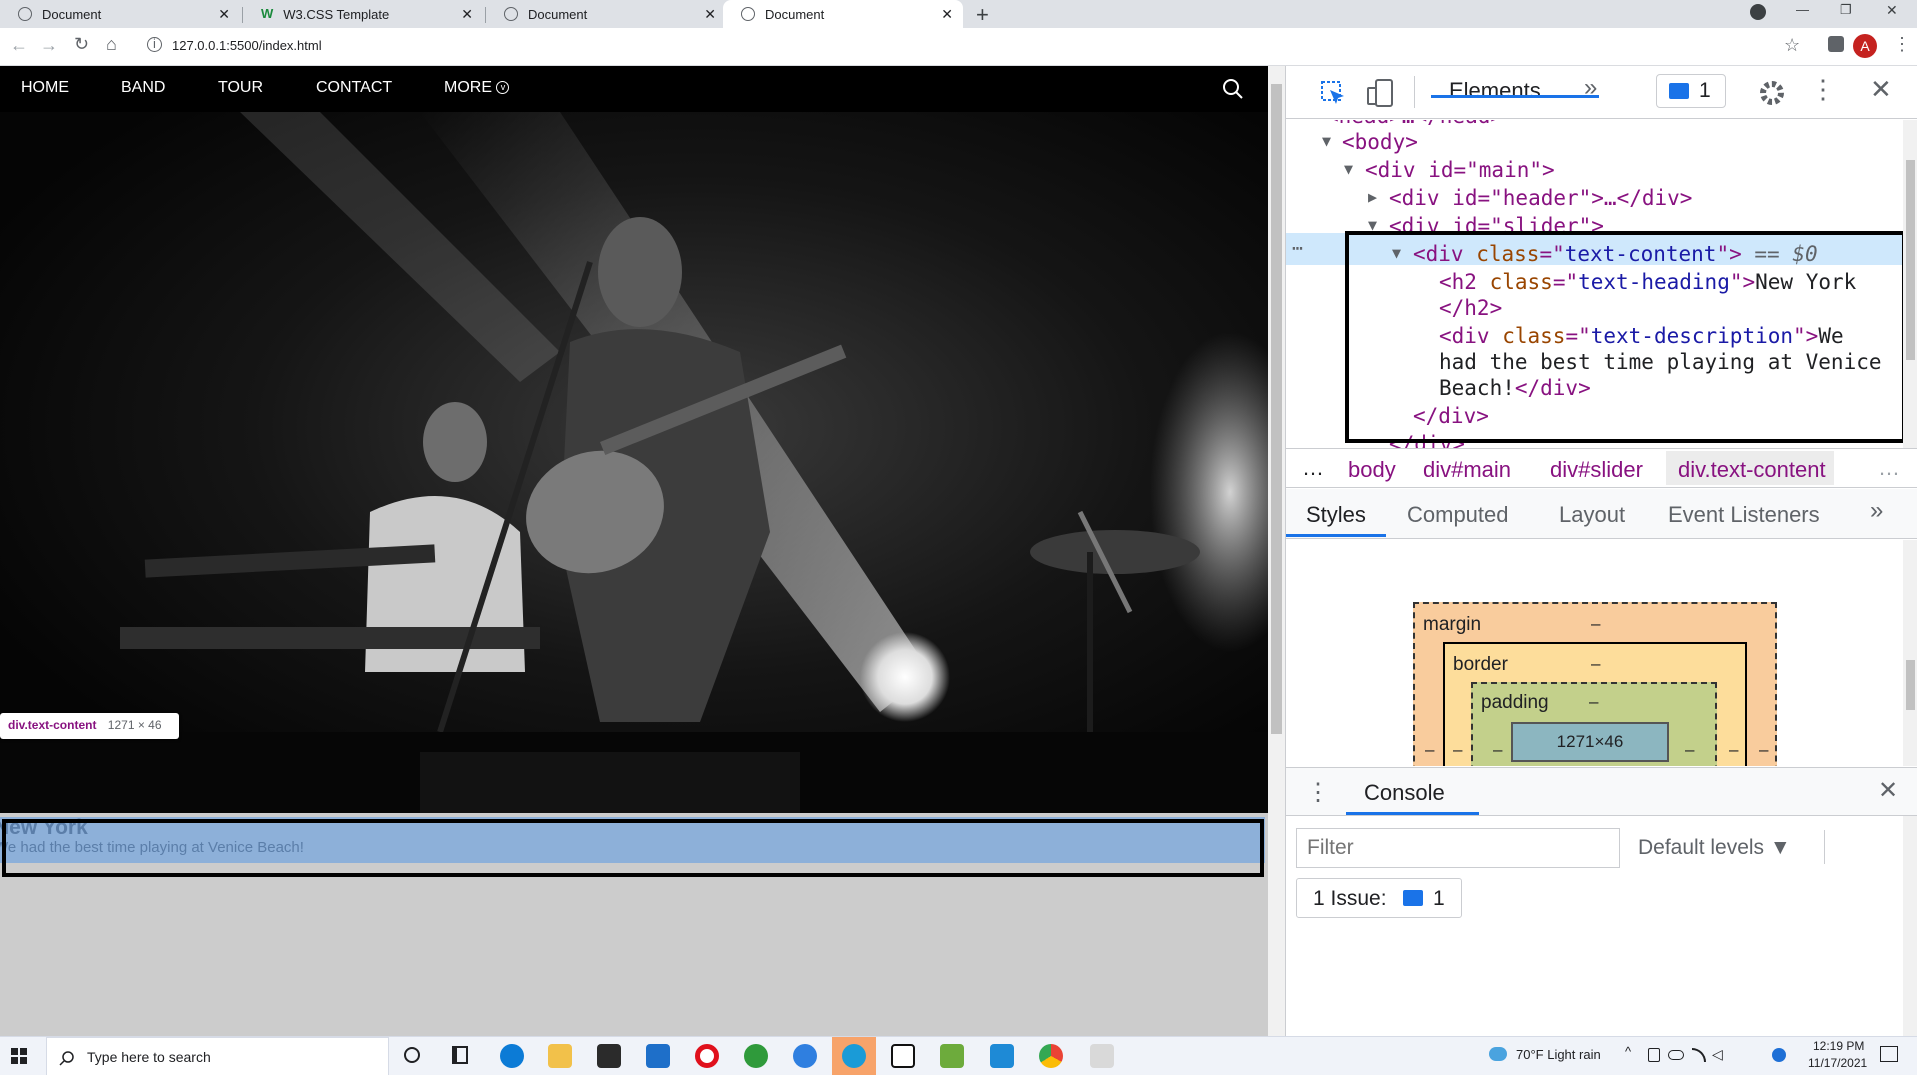 The image size is (1917, 1075). I want to click on issues-button: 1 Issue: 1, so click(1379, 898).